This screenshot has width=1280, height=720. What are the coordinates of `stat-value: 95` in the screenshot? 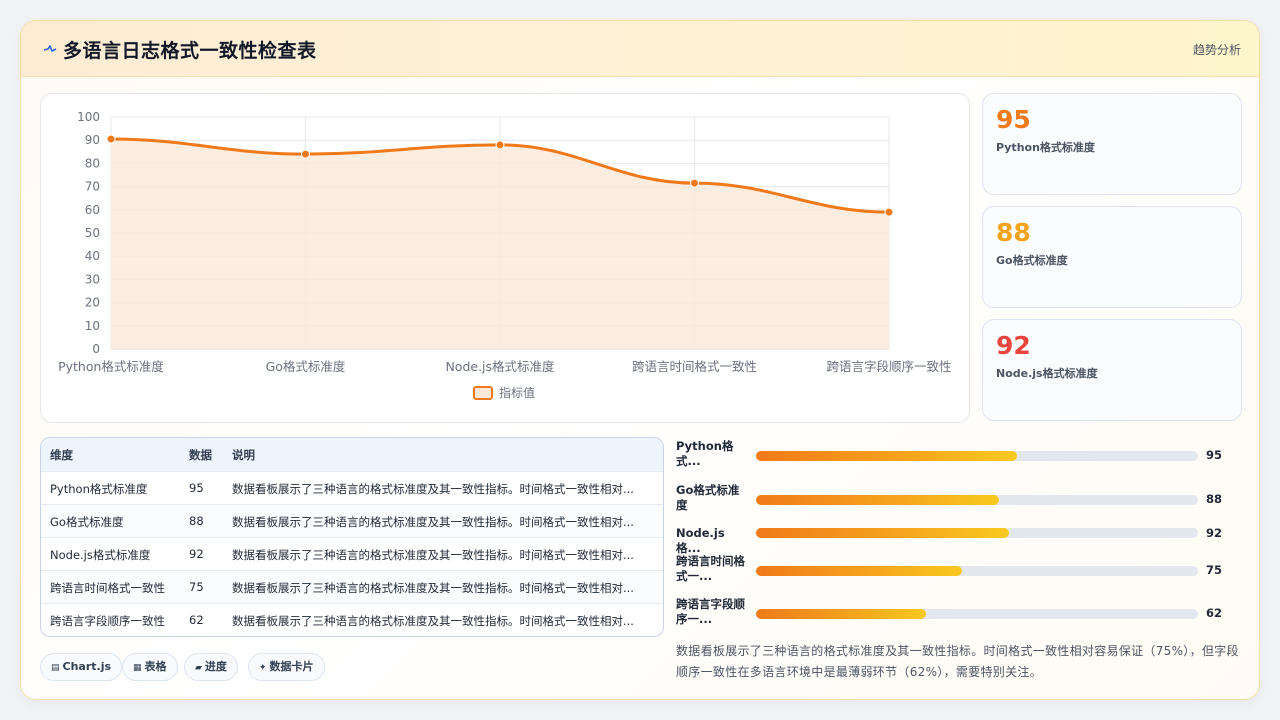 It's located at (1013, 119).